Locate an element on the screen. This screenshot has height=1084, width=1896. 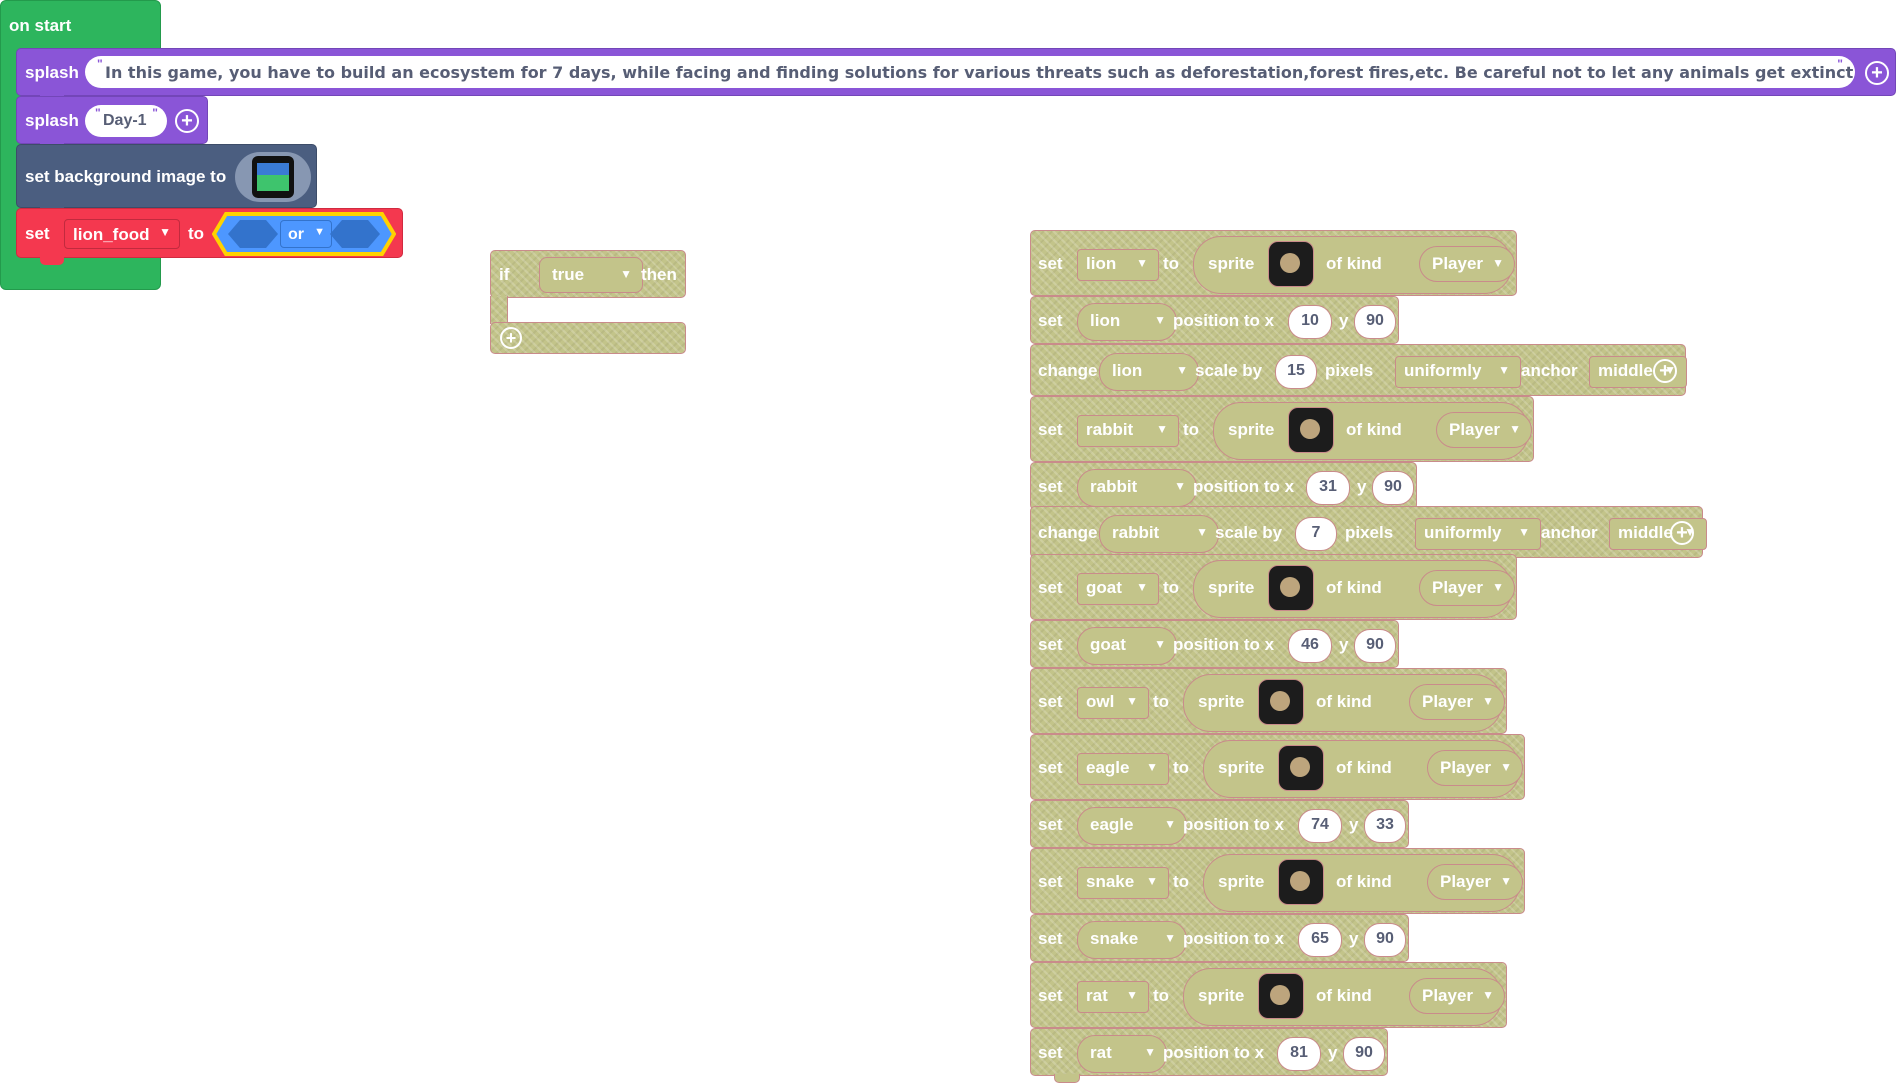
y-label: y is located at coordinates (1362, 486).